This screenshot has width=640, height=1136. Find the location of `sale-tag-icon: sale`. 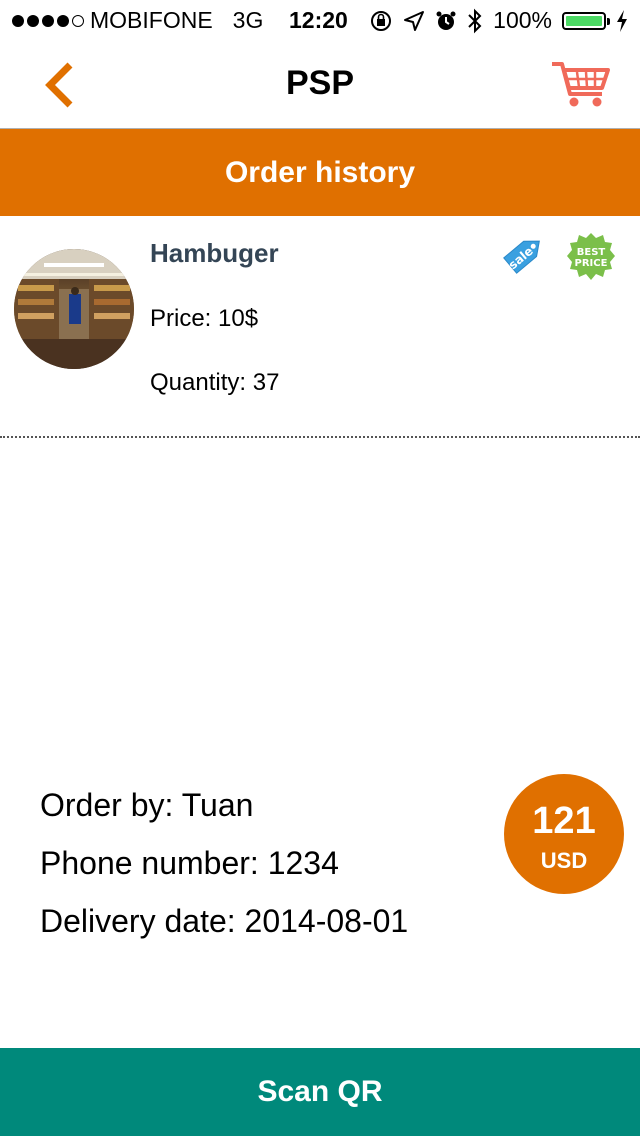

sale-tag-icon: sale is located at coordinates (521, 257).